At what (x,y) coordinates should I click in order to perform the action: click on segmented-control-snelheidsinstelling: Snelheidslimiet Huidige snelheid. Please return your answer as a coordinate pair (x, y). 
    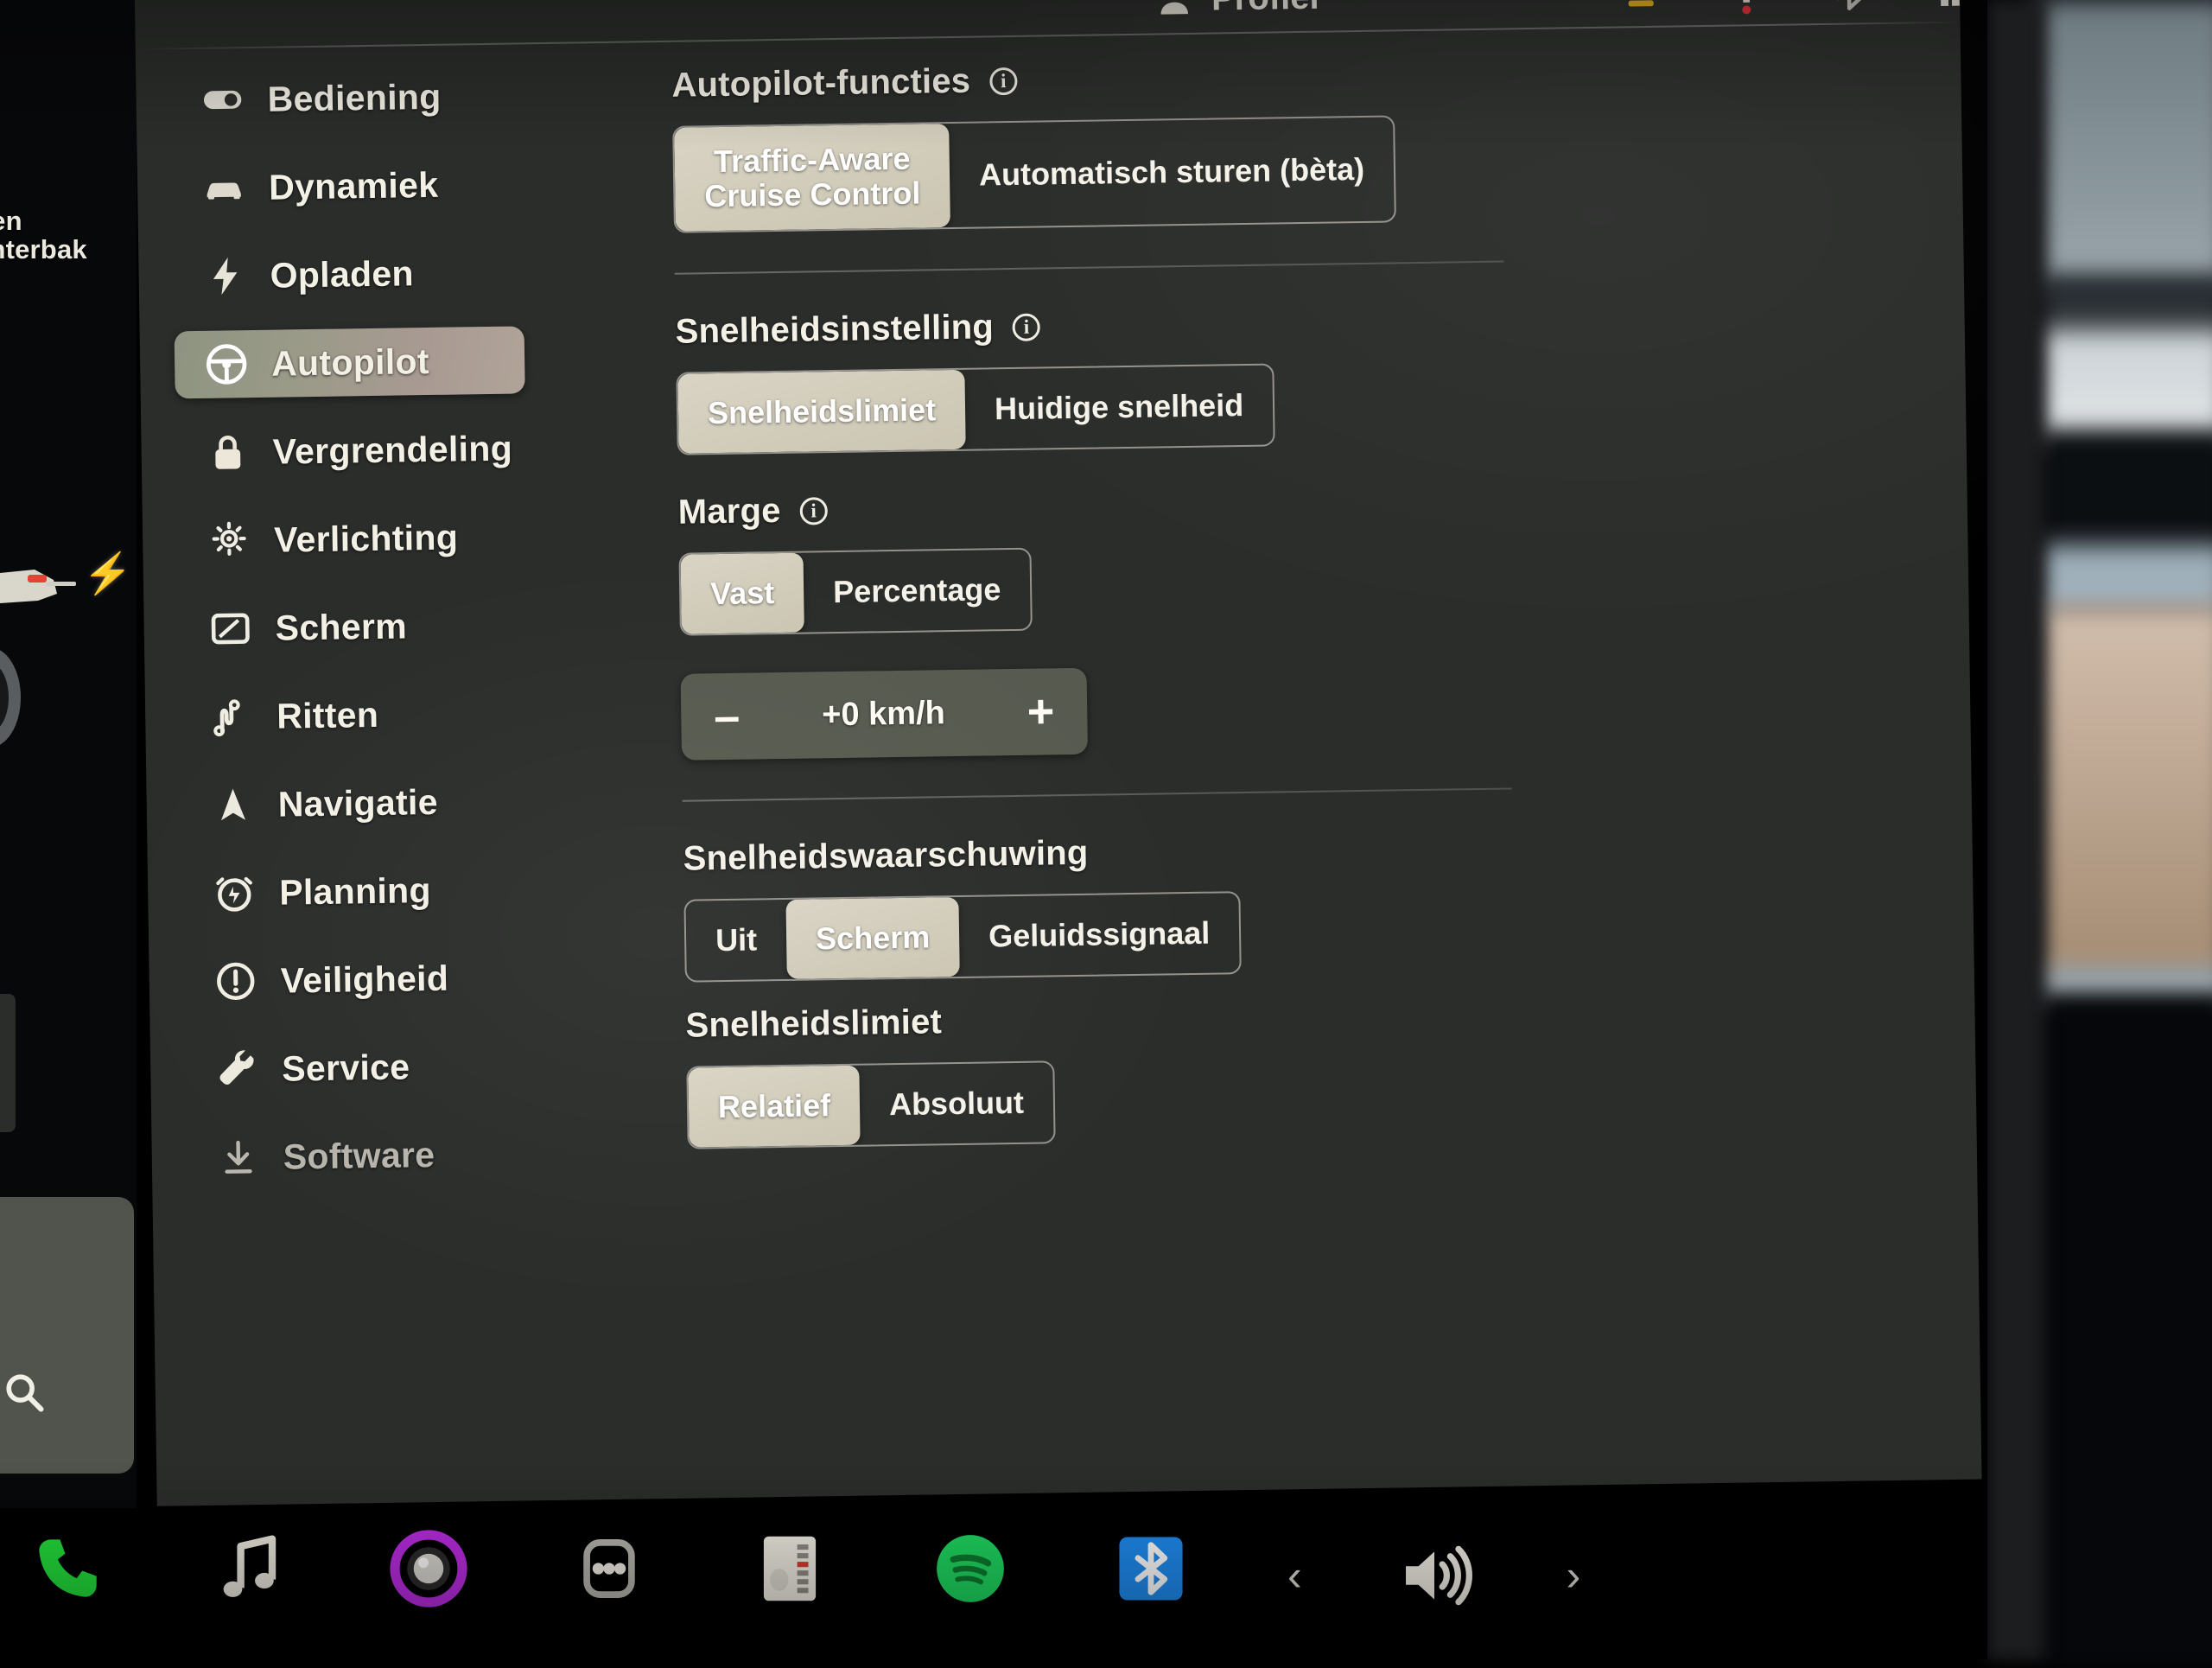
    Looking at the image, I should click on (975, 409).